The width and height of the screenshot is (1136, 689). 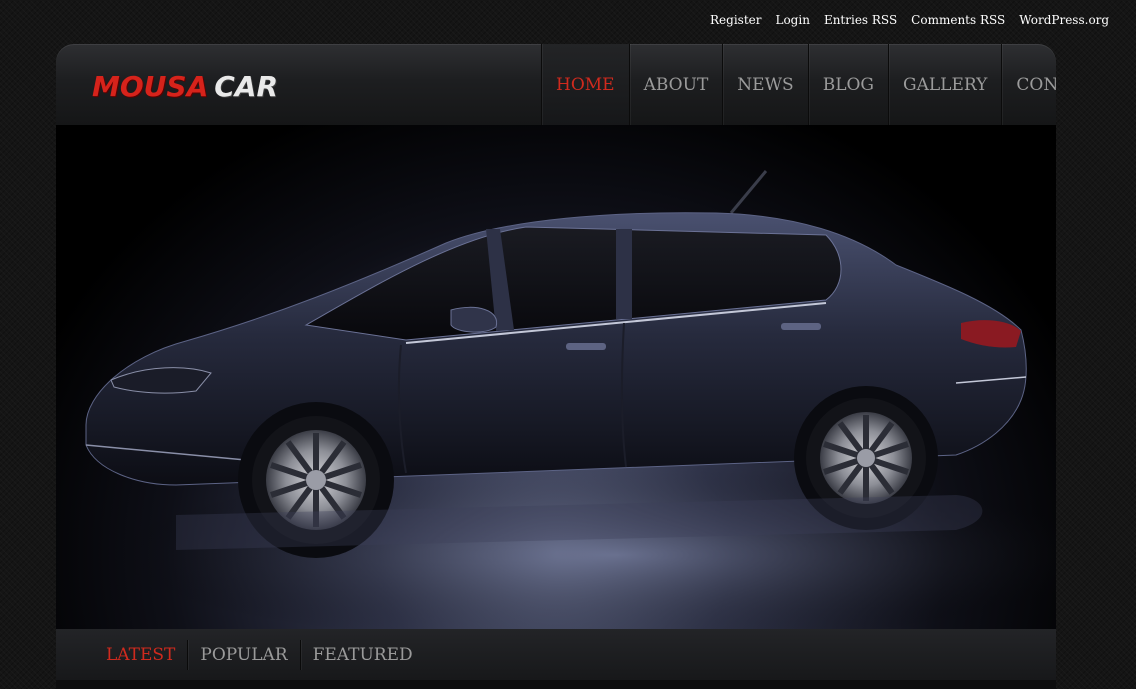 What do you see at coordinates (847, 84) in the screenshot?
I see `nav-blog: BLOG` at bounding box center [847, 84].